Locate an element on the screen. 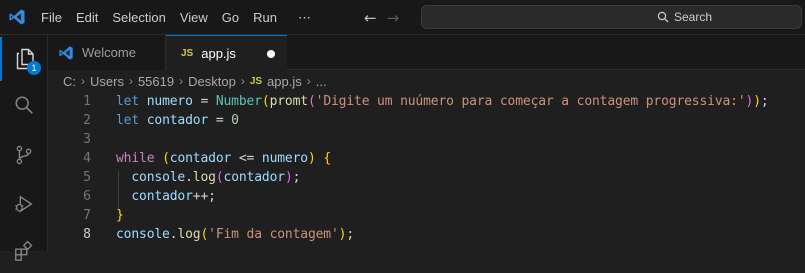 The height and width of the screenshot is (273, 805). explorer-button: 1 is located at coordinates (24, 59).